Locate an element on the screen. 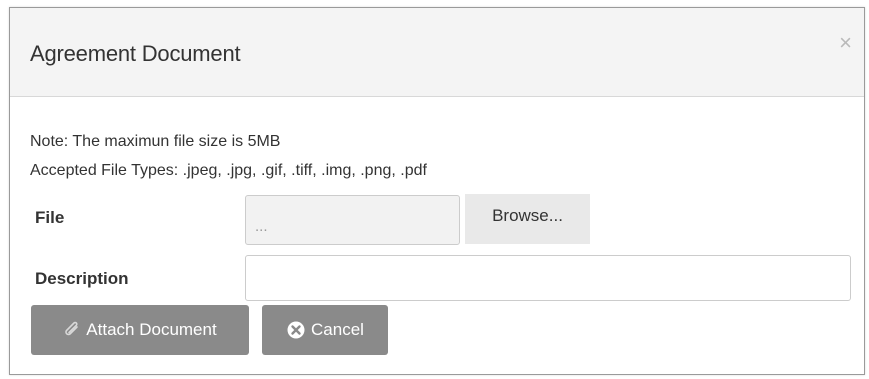 This screenshot has height=379, width=869. attach-document-label: Attach Document is located at coordinates (151, 329).